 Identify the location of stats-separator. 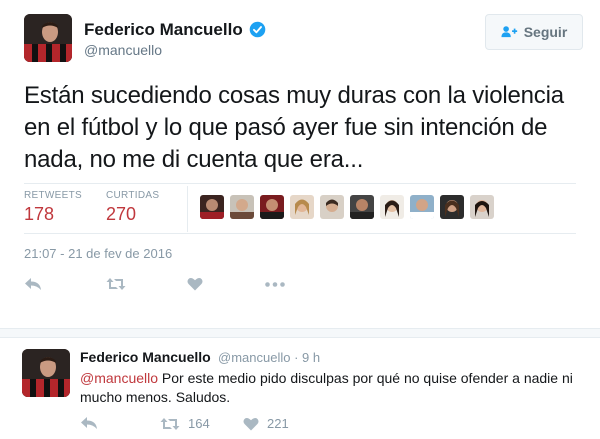
(187, 209).